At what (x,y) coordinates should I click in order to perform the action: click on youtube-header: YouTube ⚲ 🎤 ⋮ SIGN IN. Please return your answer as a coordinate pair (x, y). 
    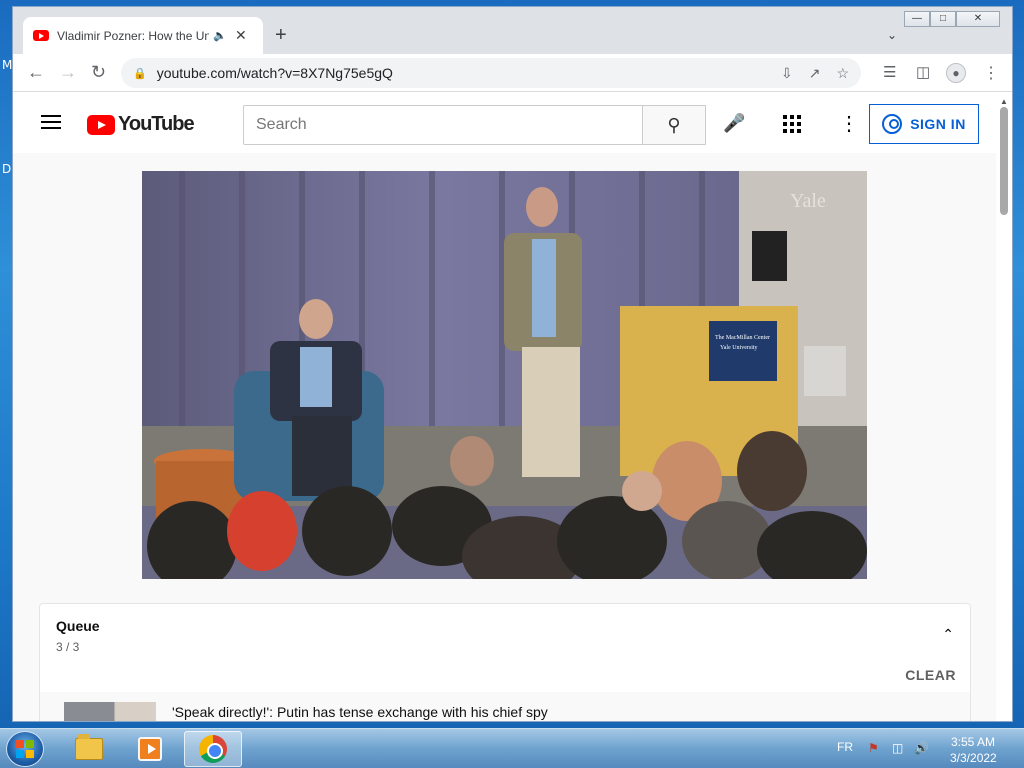
    Looking at the image, I should click on (505, 123).